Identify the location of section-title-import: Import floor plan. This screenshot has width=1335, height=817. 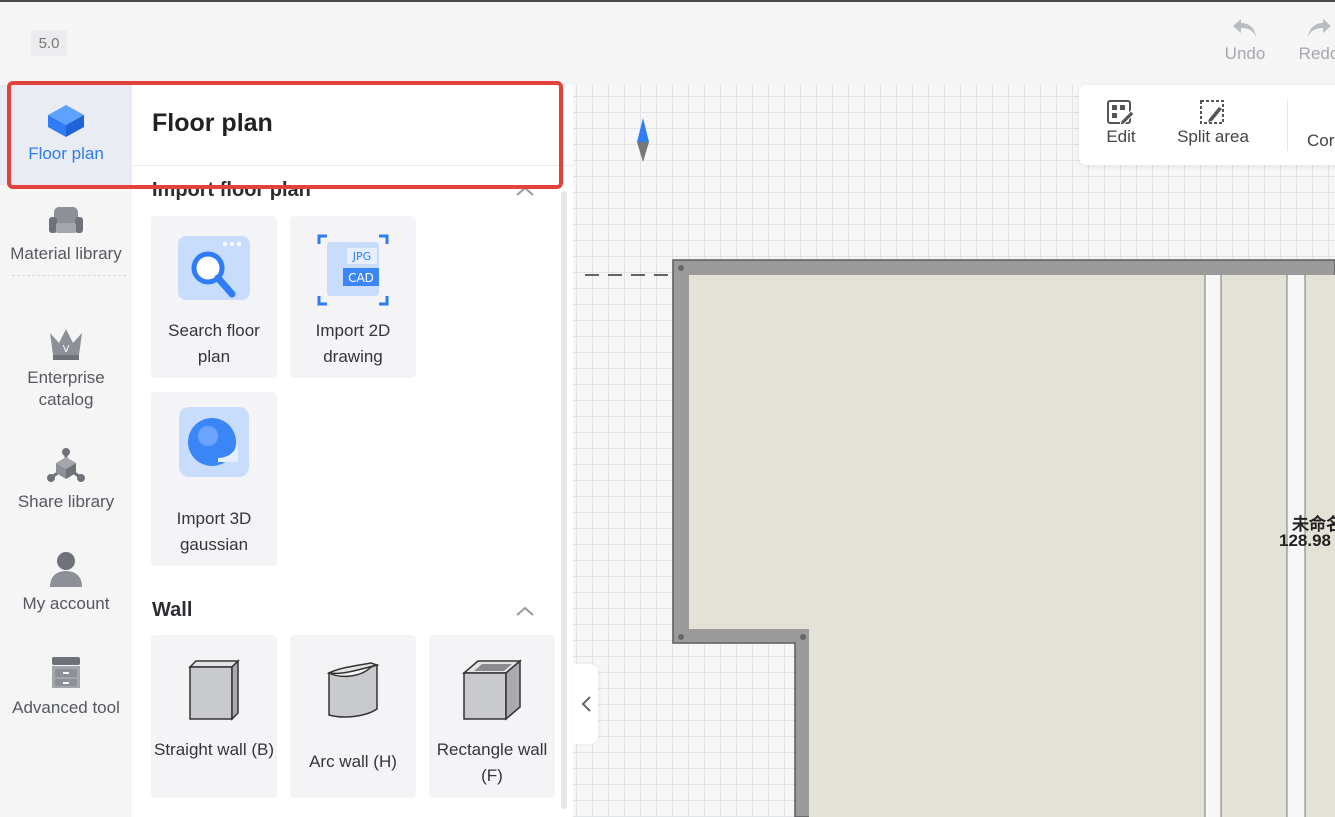
(231, 190).